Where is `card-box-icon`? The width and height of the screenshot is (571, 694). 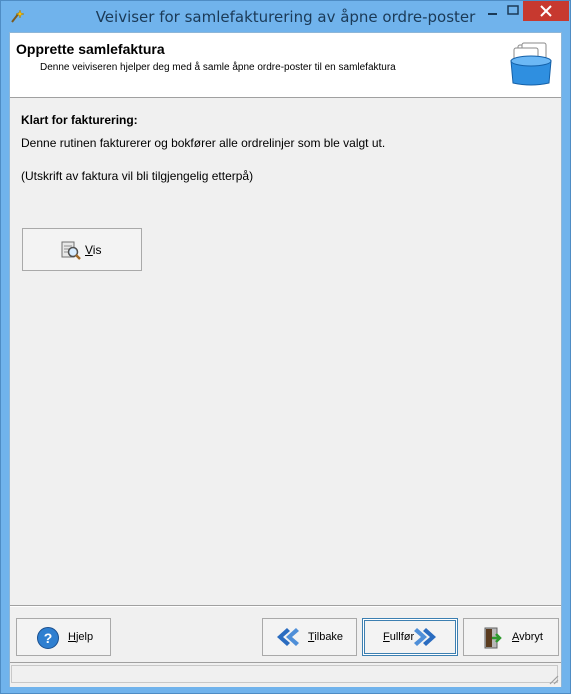
card-box-icon is located at coordinates (531, 64).